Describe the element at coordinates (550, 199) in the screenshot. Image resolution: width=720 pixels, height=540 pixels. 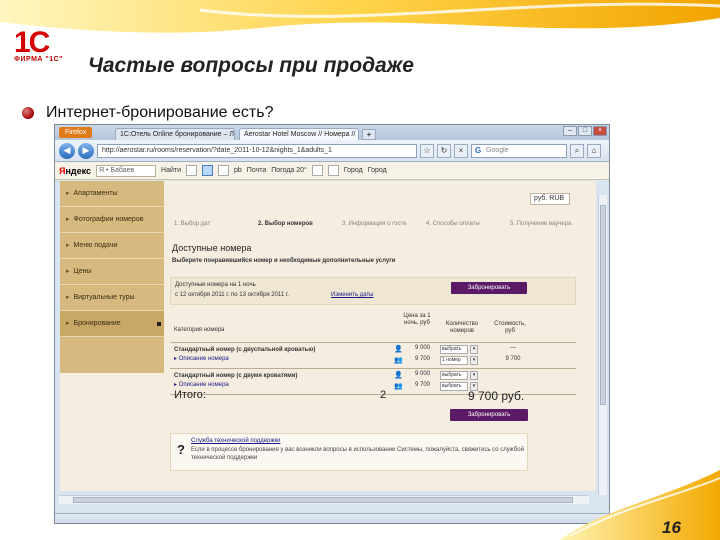
I see `currency-select: руб. RUB` at that location.